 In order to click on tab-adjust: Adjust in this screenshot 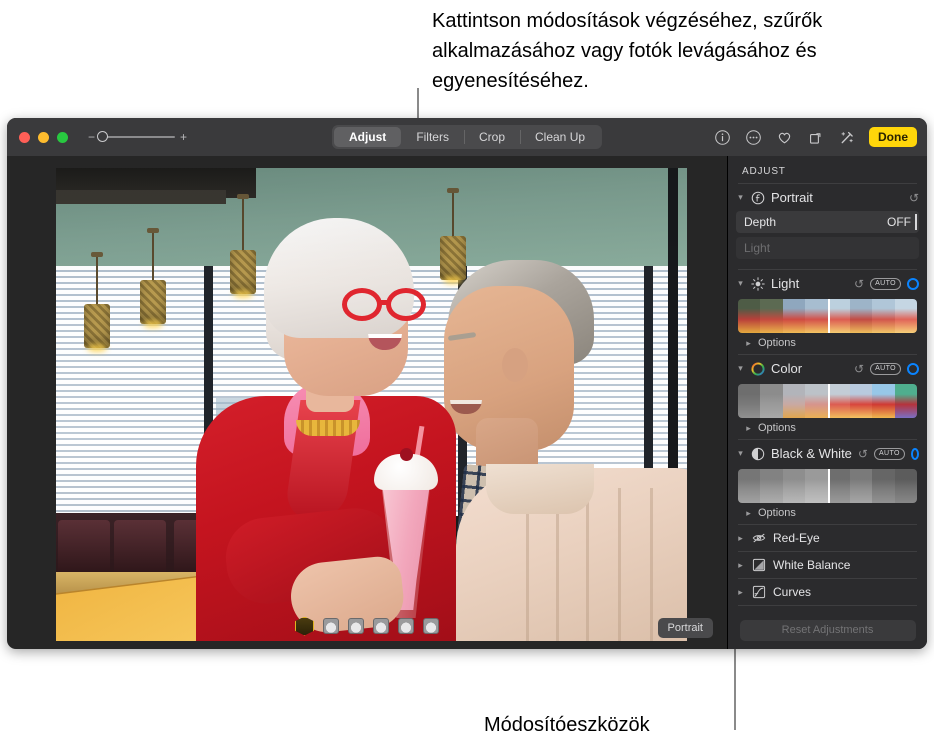, I will do `click(367, 137)`.